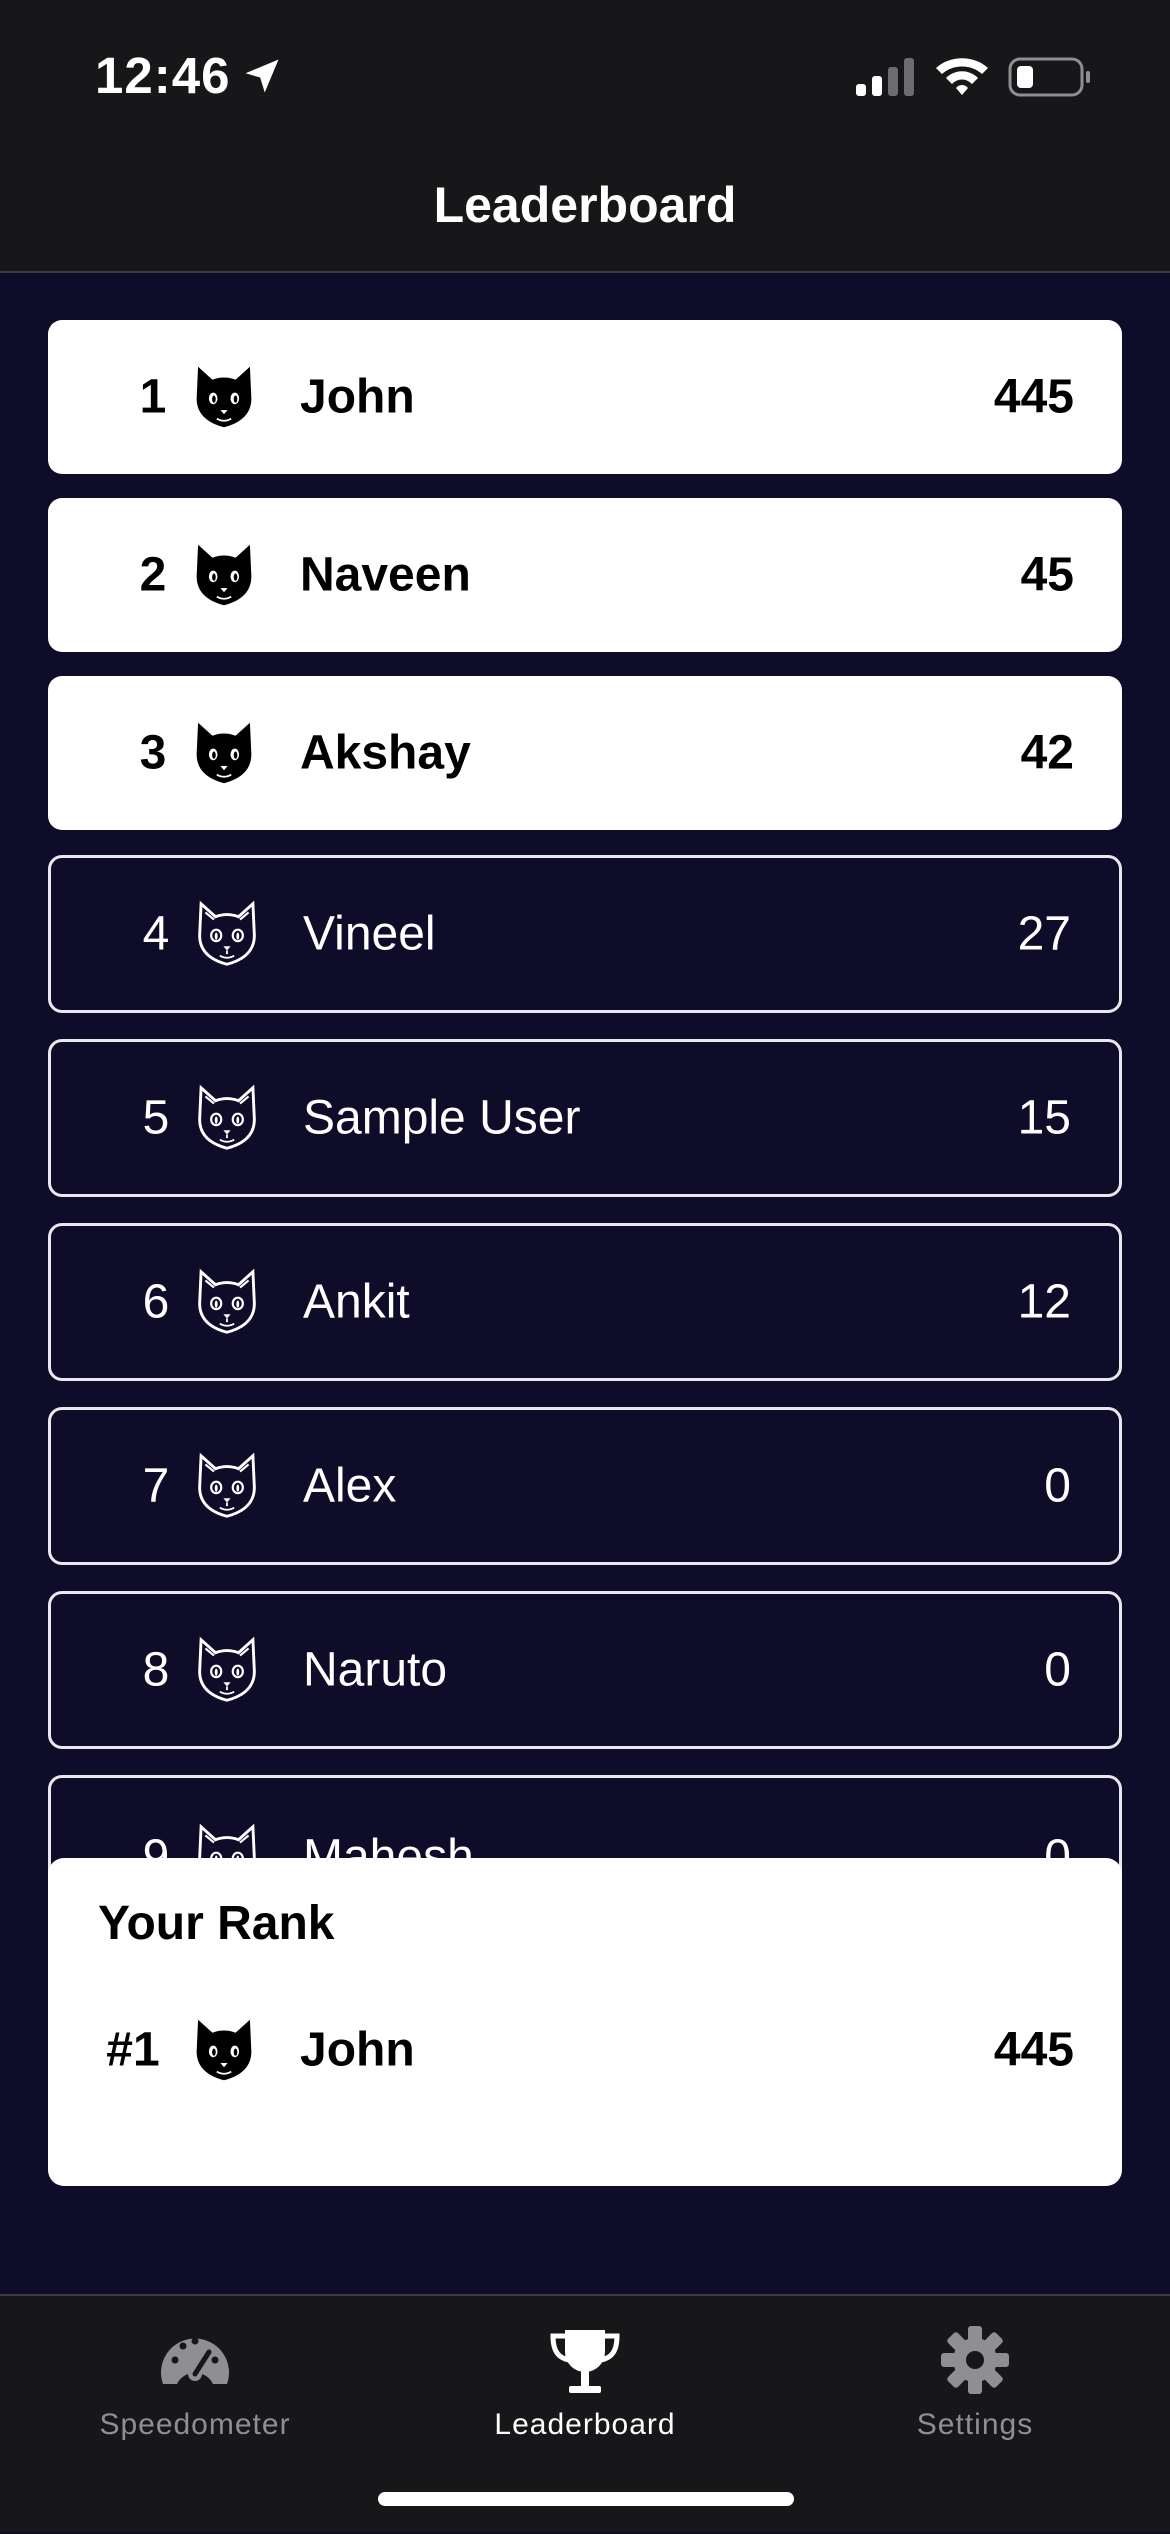 This screenshot has height=2534, width=1170. Describe the element at coordinates (1044, 934) in the screenshot. I see `row-score: 27` at that location.